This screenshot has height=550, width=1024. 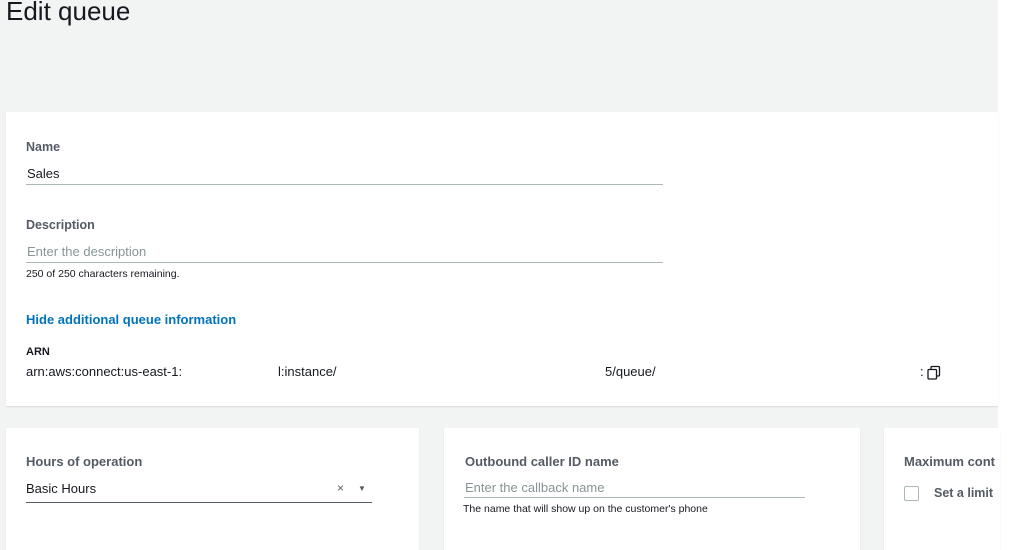 I want to click on arn-instance-part: l:instance/, so click(x=307, y=371).